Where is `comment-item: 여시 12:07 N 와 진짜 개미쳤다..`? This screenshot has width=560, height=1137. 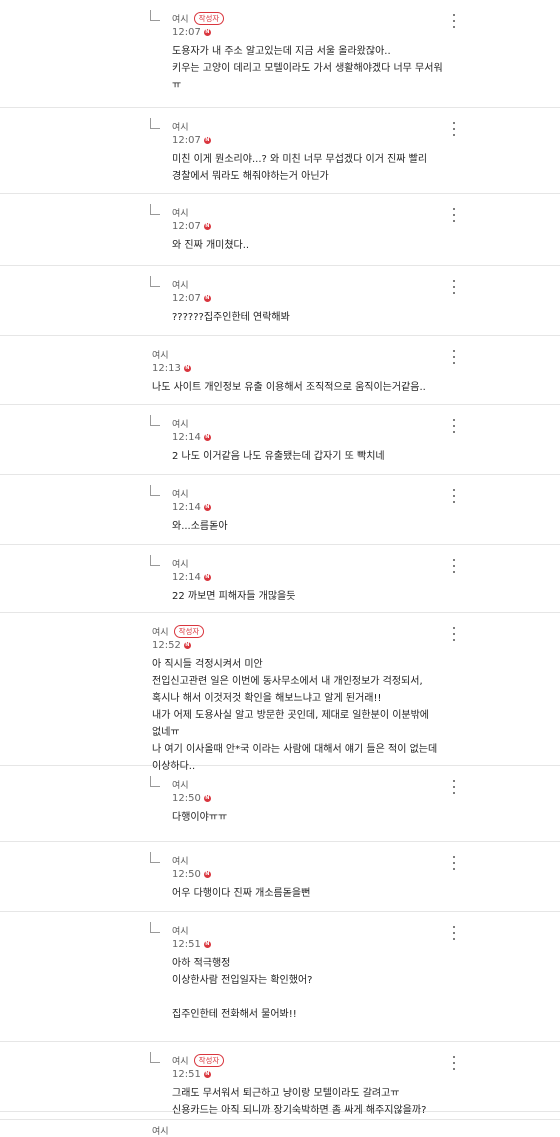 comment-item: 여시 12:07 N 와 진짜 개미쳤다.. is located at coordinates (280, 230).